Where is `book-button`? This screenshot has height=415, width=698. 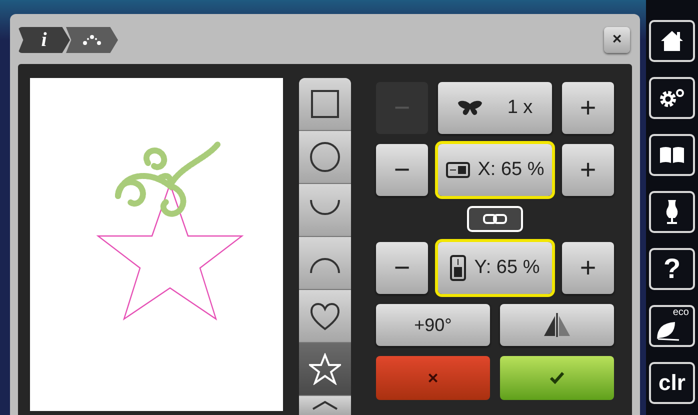 book-button is located at coordinates (672, 155).